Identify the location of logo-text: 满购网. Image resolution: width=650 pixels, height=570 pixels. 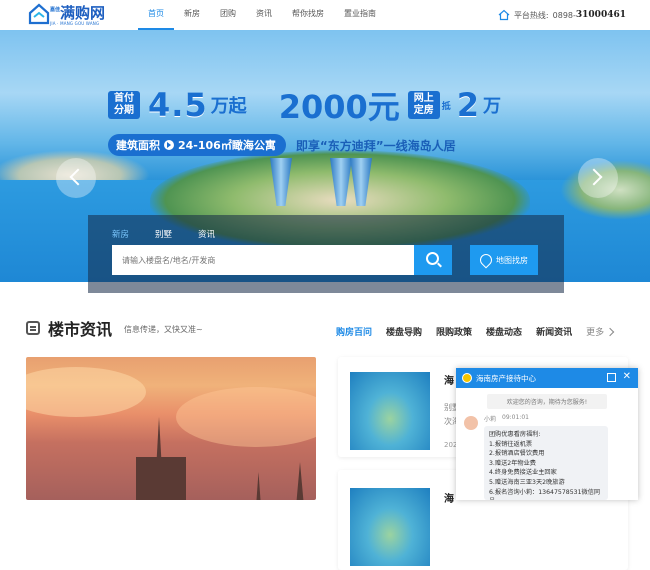
(83, 13).